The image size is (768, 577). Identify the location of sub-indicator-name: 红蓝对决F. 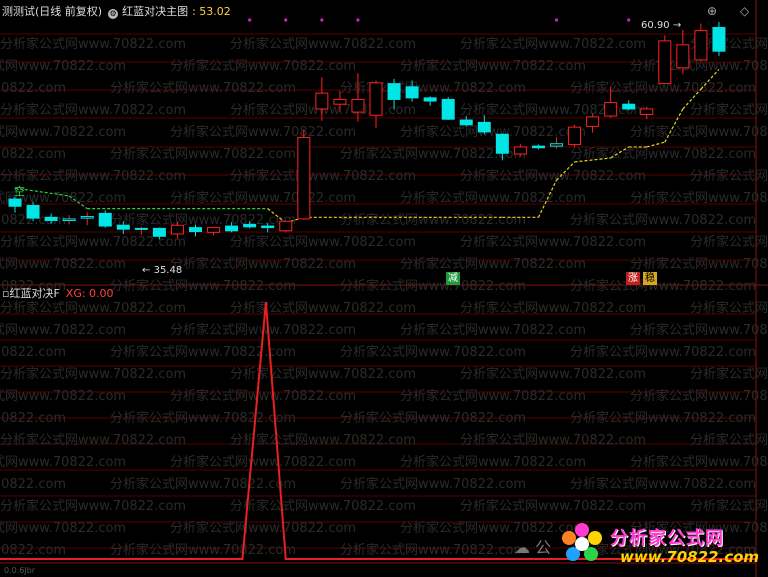
(34, 293).